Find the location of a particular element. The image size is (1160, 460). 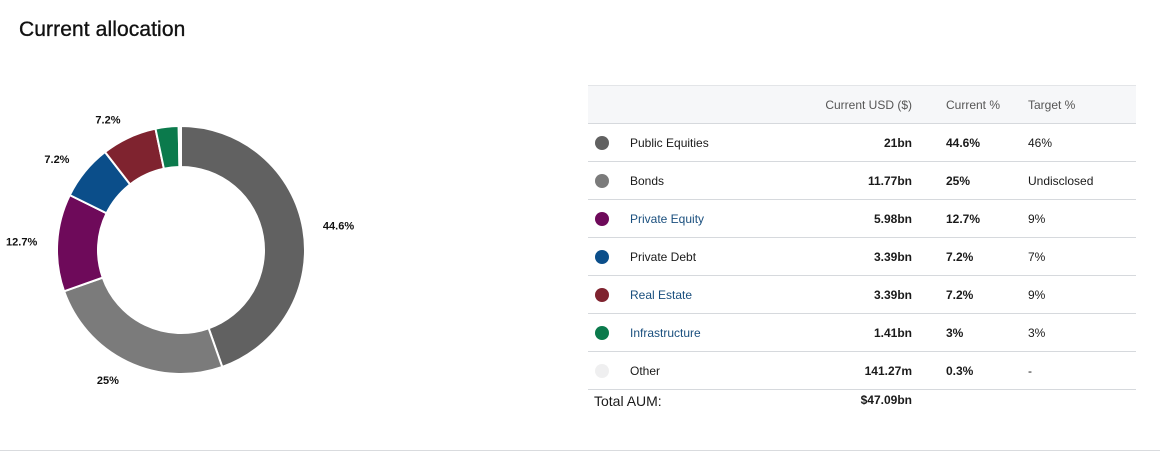

donut-slice-other is located at coordinates (179, 146).